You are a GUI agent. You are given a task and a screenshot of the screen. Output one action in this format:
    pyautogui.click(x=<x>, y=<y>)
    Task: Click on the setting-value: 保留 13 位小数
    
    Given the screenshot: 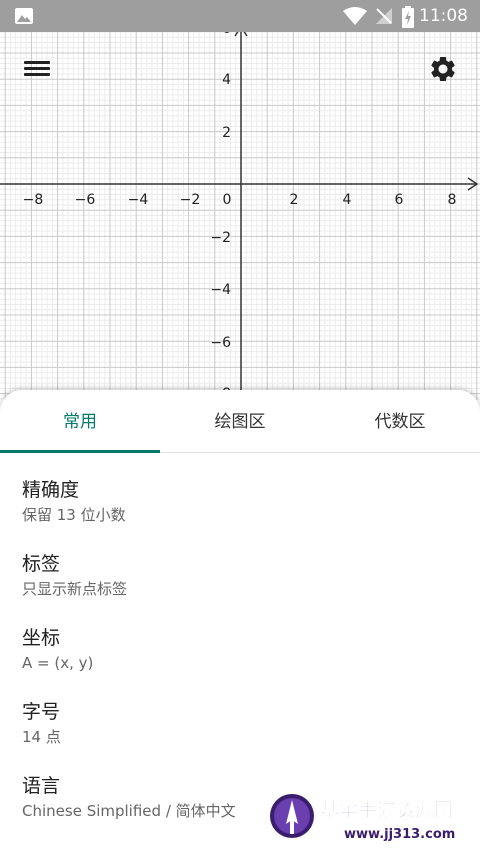 What is the action you would take?
    pyautogui.click(x=74, y=515)
    